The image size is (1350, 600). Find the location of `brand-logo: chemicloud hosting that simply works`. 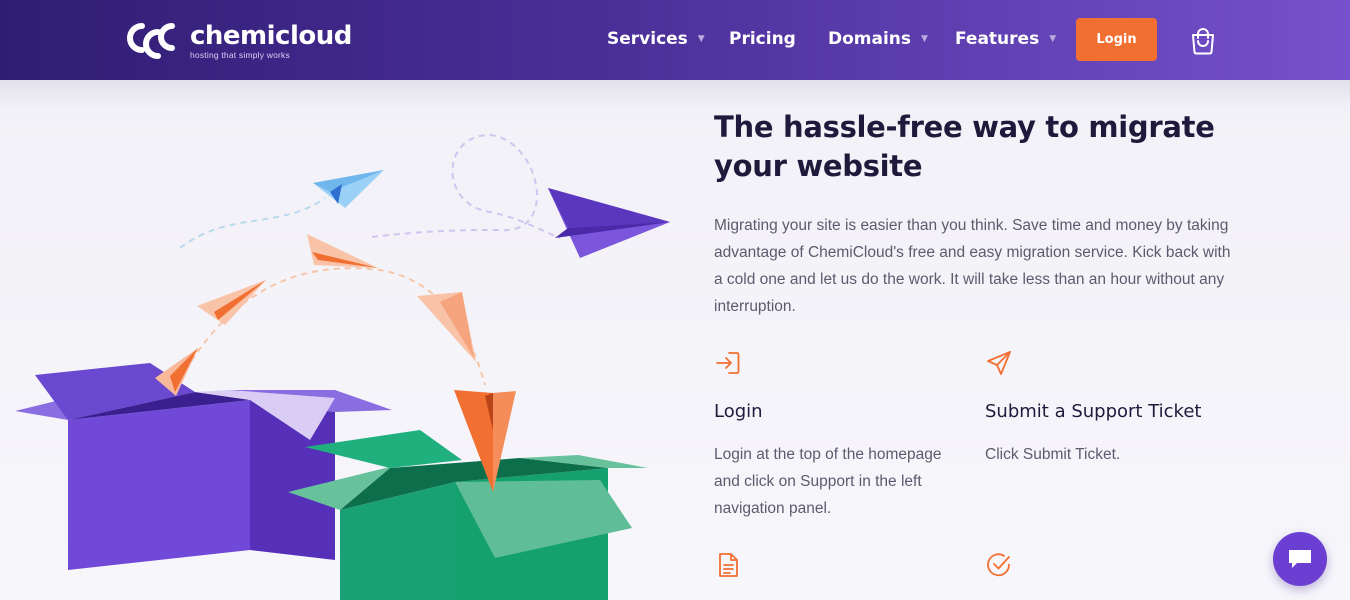

brand-logo: chemicloud hosting that simply works is located at coordinates (238, 41).